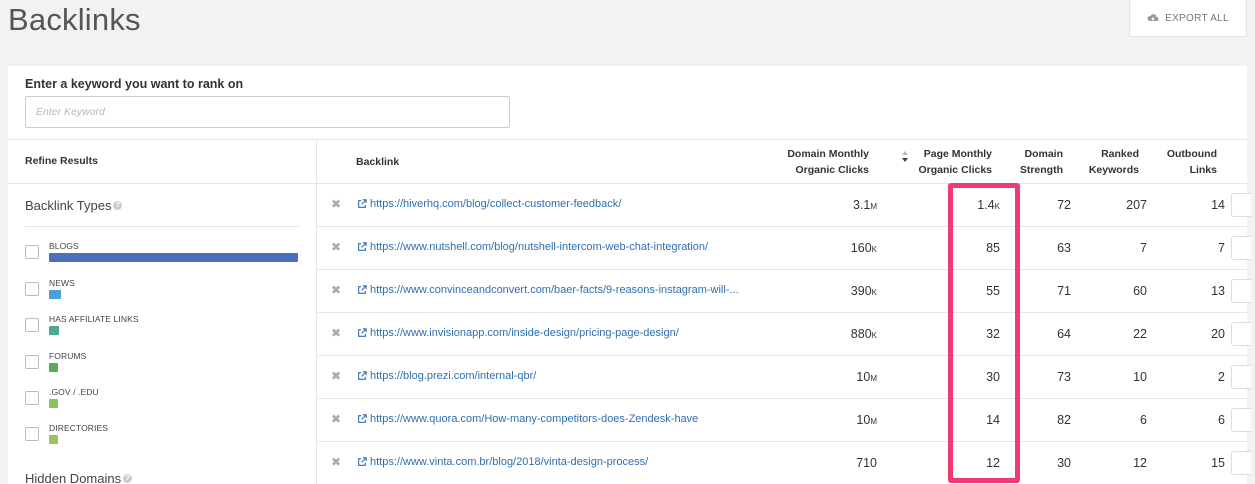 This screenshot has width=1255, height=484. What do you see at coordinates (1033, 162) in the screenshot?
I see `column-header-domain-strength: Domain Strength` at bounding box center [1033, 162].